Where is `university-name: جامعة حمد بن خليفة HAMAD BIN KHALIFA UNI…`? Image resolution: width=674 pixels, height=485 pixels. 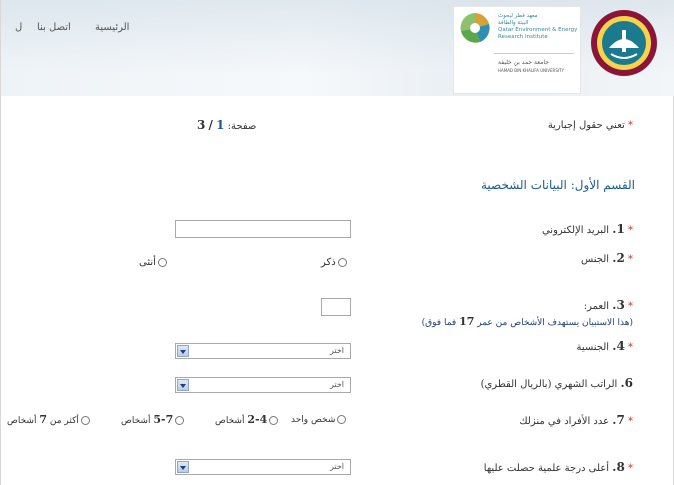 university-name: جامعة حمد بن خليفة HAMAD BIN KHALIFA UNI… is located at coordinates (531, 66).